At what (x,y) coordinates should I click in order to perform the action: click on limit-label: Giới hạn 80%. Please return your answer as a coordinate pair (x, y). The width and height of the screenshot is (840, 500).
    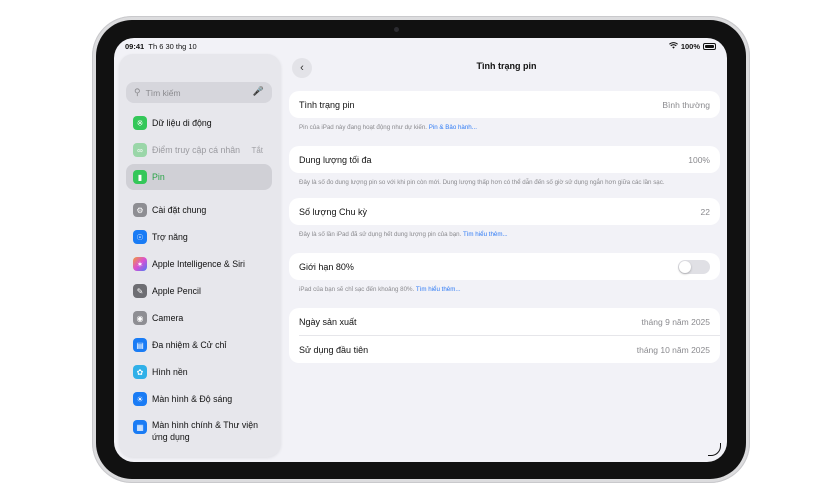
    Looking at the image, I should click on (326, 266).